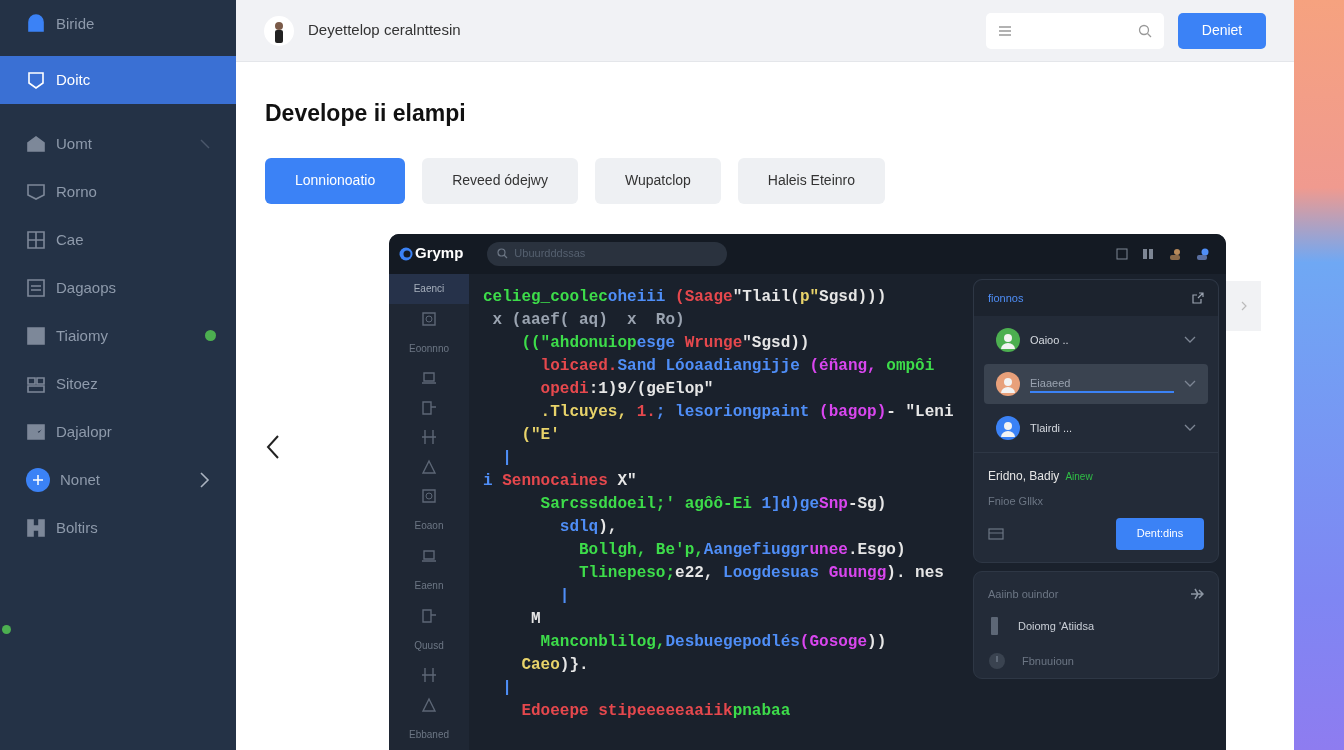 This screenshot has width=1344, height=750. I want to click on code-line: .Tlcuyes, 1.; lesoriongpaint (bagop)- "Leni, so click(747, 412).